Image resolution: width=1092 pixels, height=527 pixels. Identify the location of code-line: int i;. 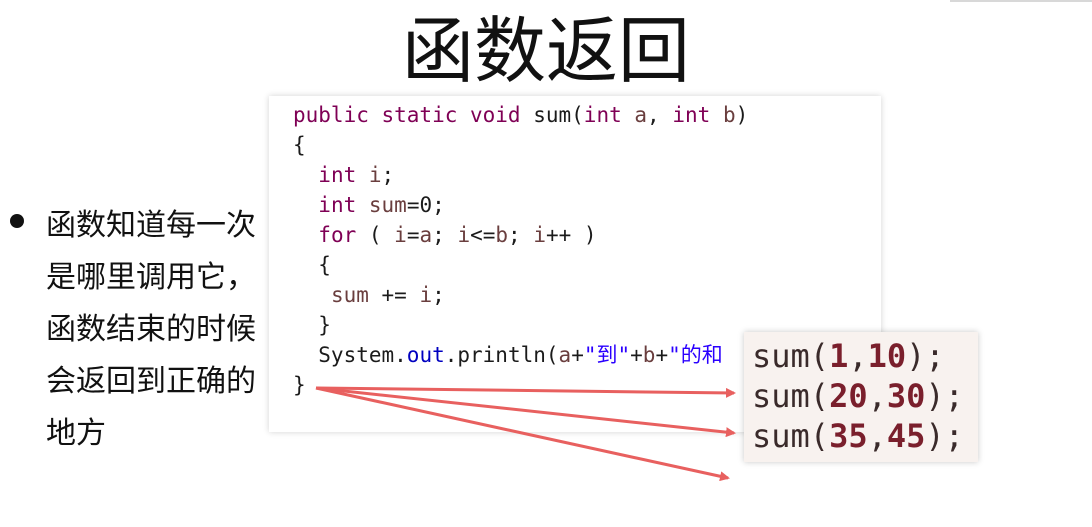
(343, 175).